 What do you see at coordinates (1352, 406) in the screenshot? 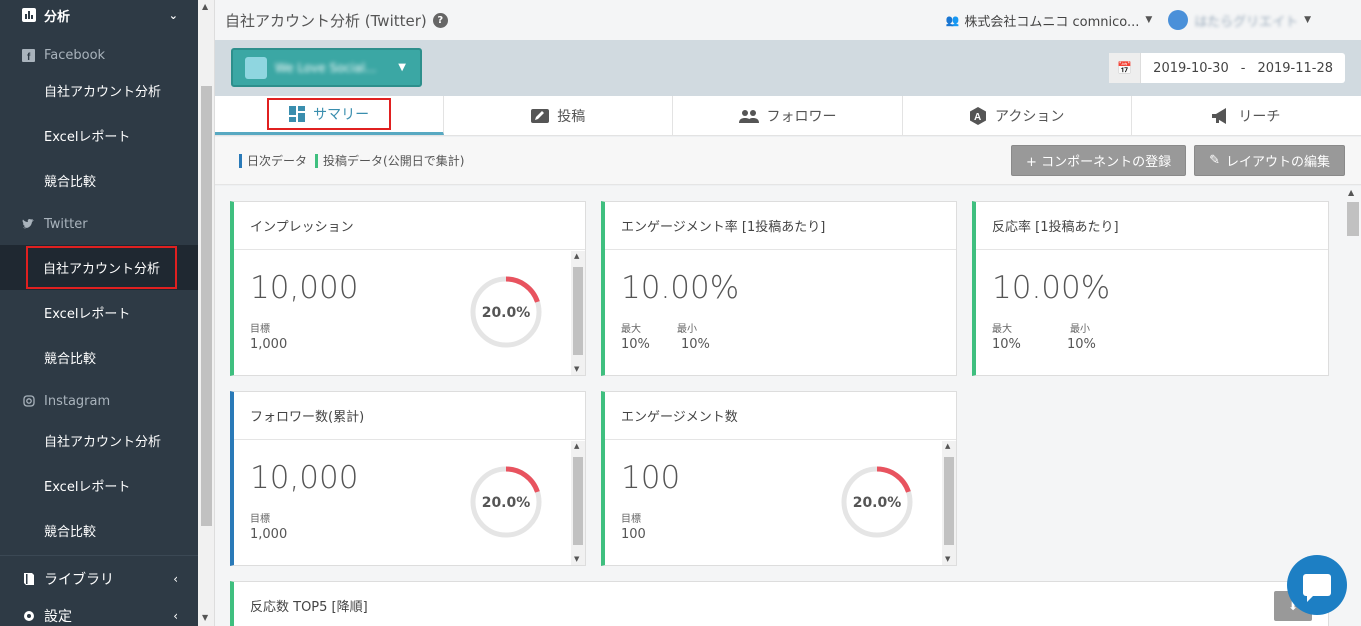
I see `content-scrollbar: ▲` at bounding box center [1352, 406].